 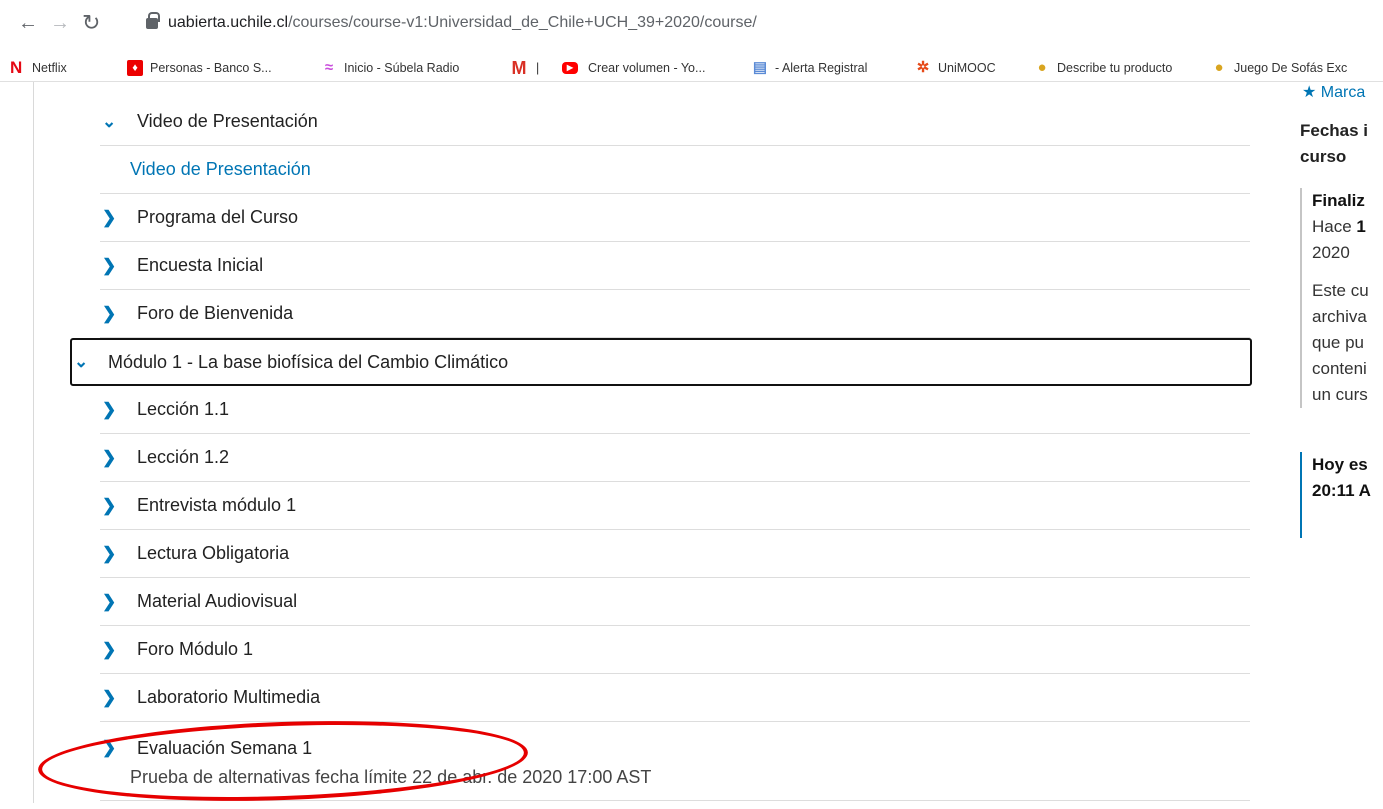 What do you see at coordinates (675, 554) in the screenshot?
I see `lectura-obligatoria: ❯ Lectura Obligatoria` at bounding box center [675, 554].